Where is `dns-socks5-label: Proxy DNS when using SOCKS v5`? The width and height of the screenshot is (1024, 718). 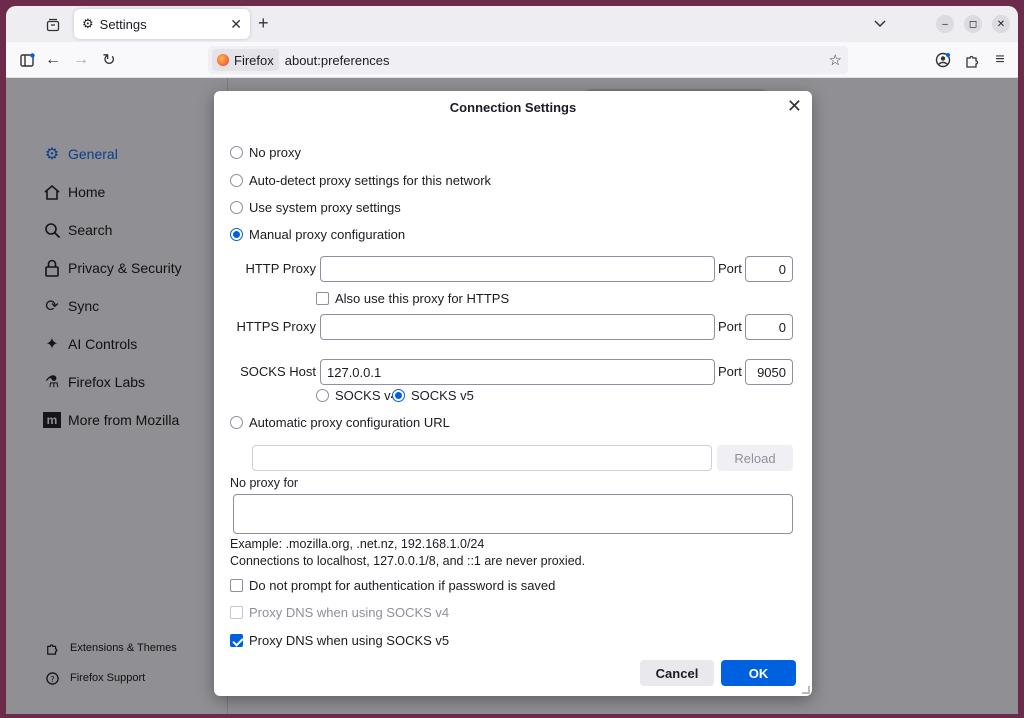 dns-socks5-label: Proxy DNS when using SOCKS v5 is located at coordinates (349, 640).